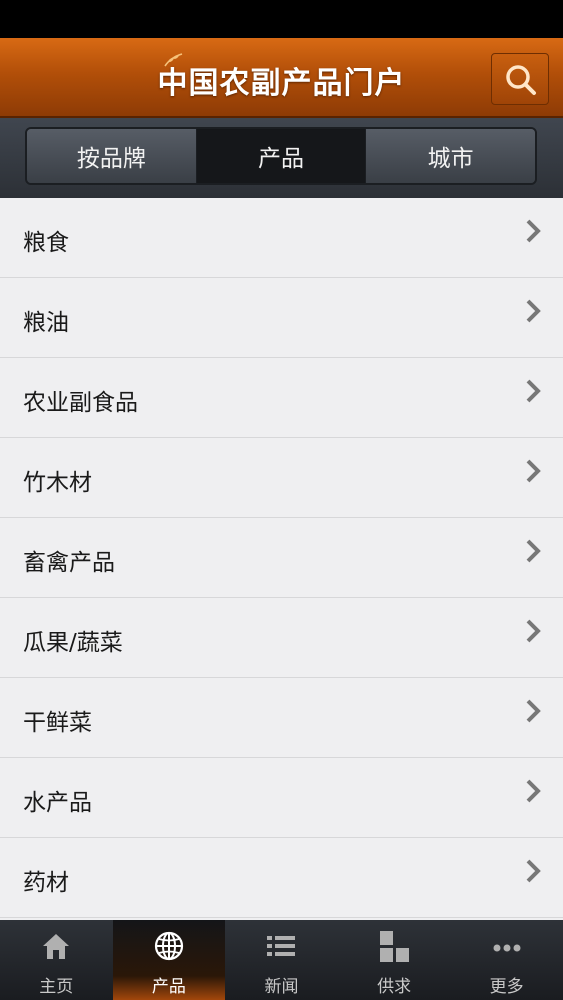  What do you see at coordinates (46, 323) in the screenshot?
I see `list-item-label: 粮油` at bounding box center [46, 323].